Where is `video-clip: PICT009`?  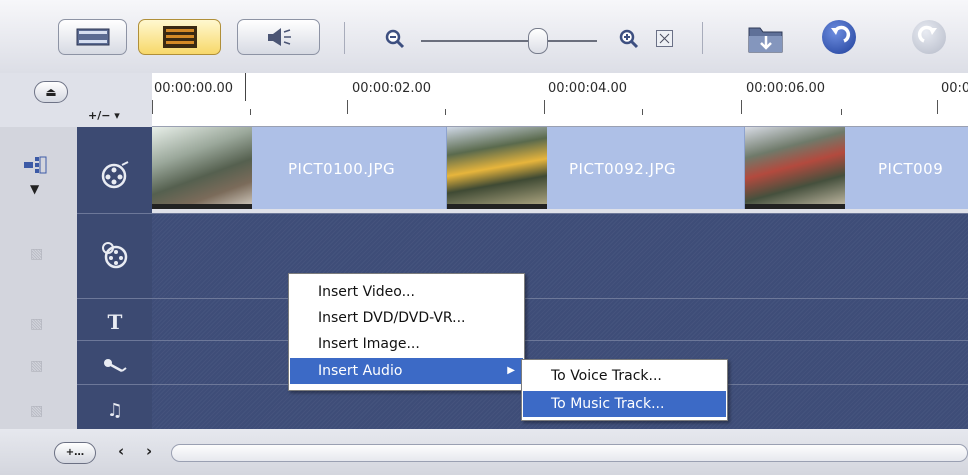
video-clip: PICT009 is located at coordinates (856, 168).